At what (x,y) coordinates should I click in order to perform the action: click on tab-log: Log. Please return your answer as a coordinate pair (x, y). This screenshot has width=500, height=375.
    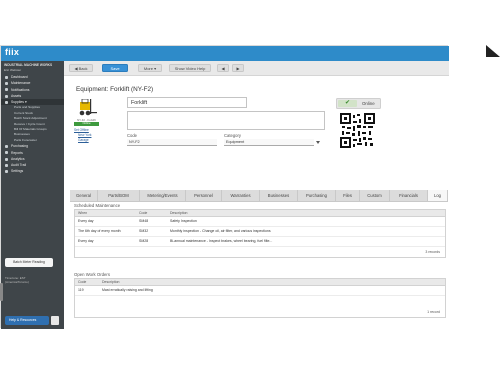
    Looking at the image, I should click on (438, 195).